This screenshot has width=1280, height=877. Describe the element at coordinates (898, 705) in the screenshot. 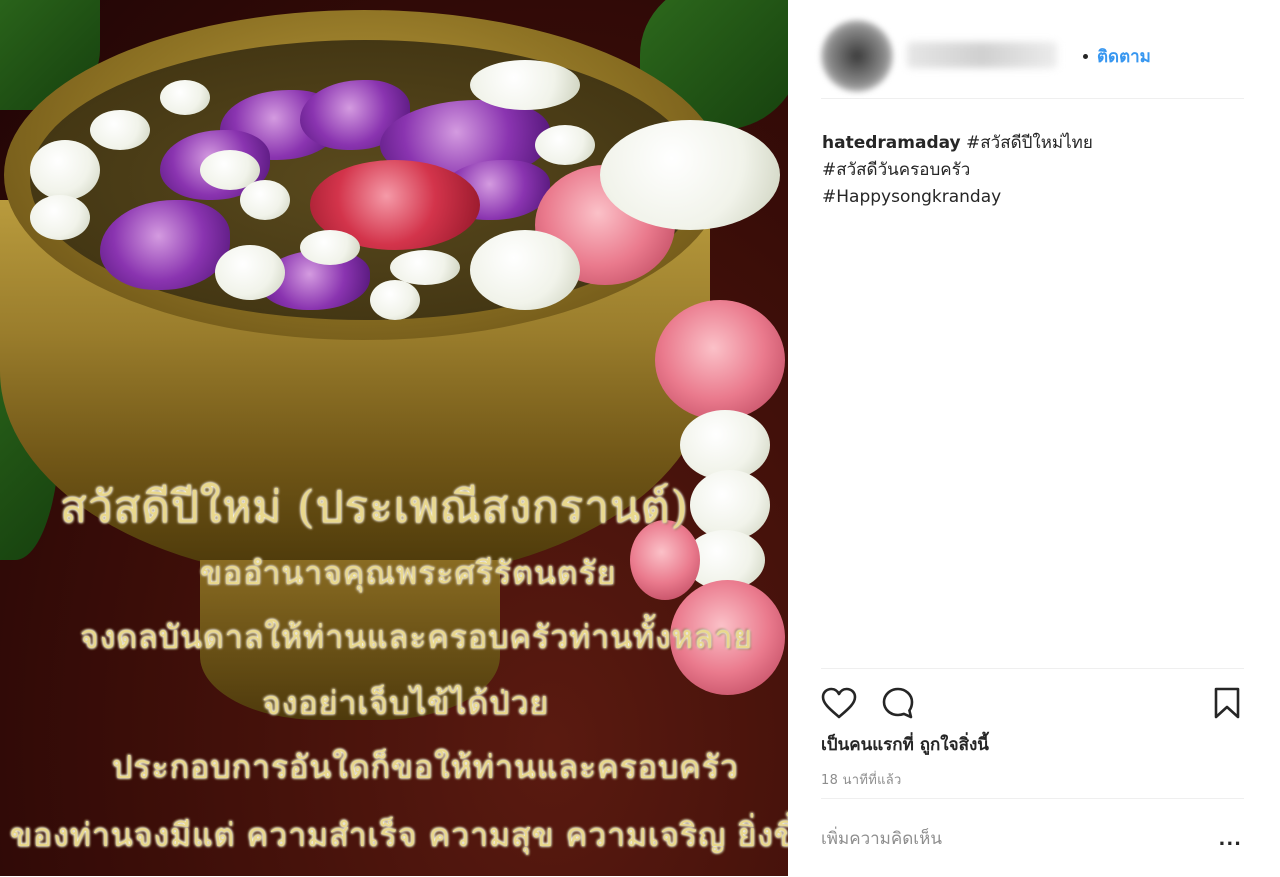

I see `comment-bubble-icon` at that location.